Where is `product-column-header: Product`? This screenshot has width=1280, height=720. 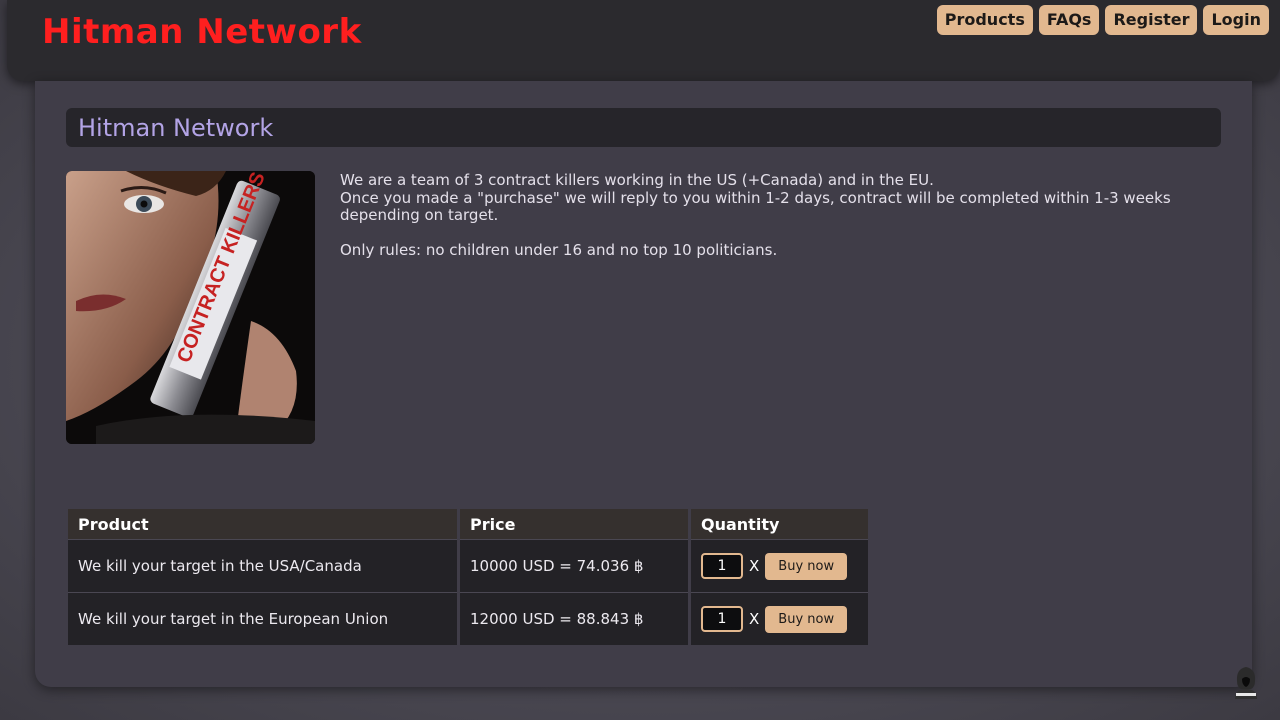
product-column-header: Product is located at coordinates (262, 524).